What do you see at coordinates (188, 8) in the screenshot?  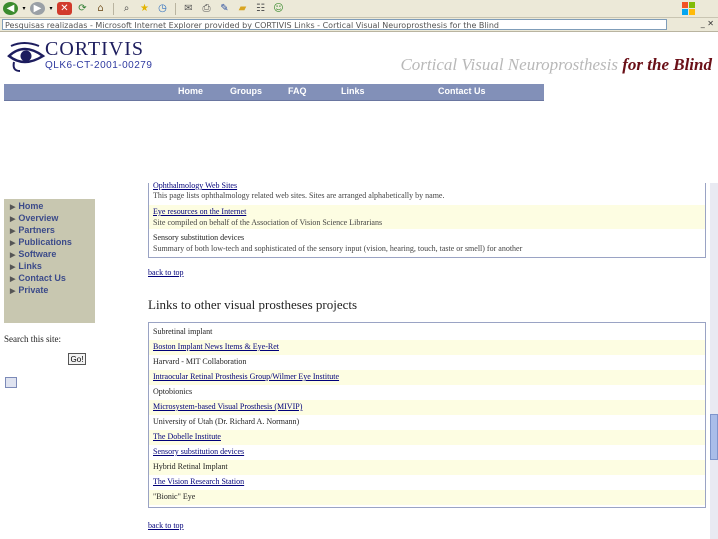 I see `mail-icon: ✉` at bounding box center [188, 8].